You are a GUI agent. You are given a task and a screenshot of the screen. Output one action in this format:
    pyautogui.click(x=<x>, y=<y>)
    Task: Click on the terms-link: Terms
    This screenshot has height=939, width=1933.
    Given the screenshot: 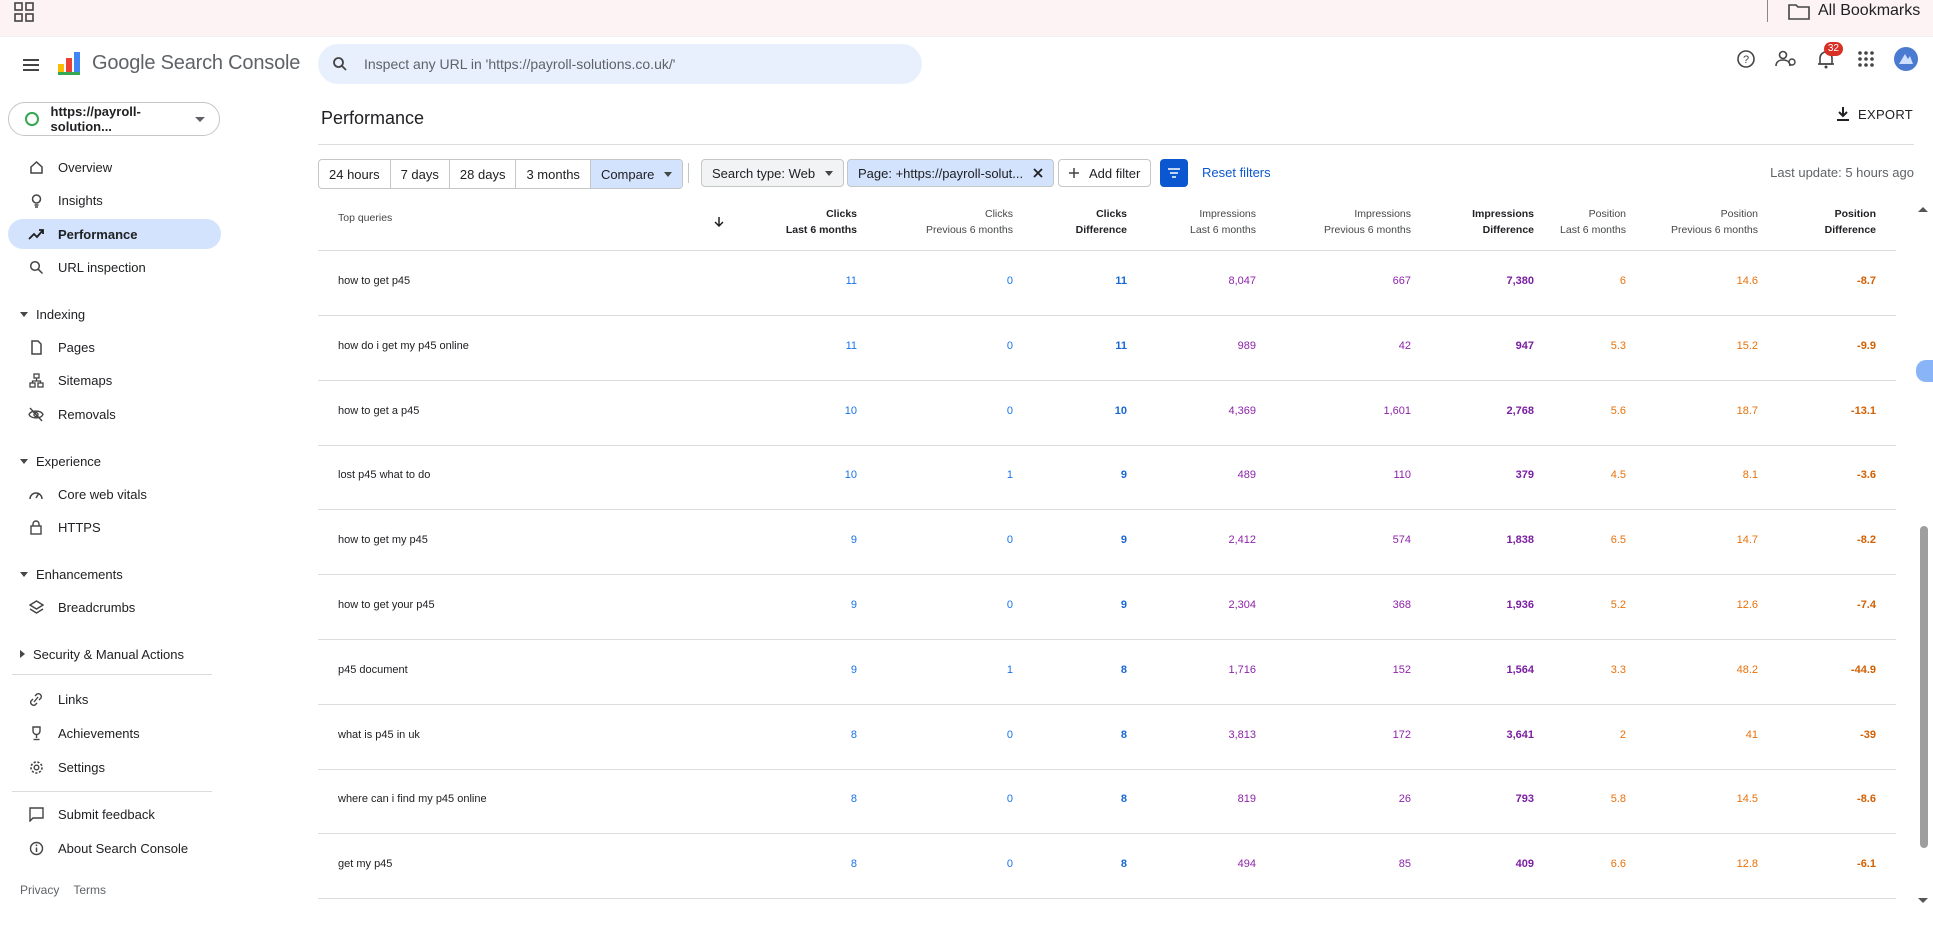 What is the action you would take?
    pyautogui.click(x=89, y=890)
    